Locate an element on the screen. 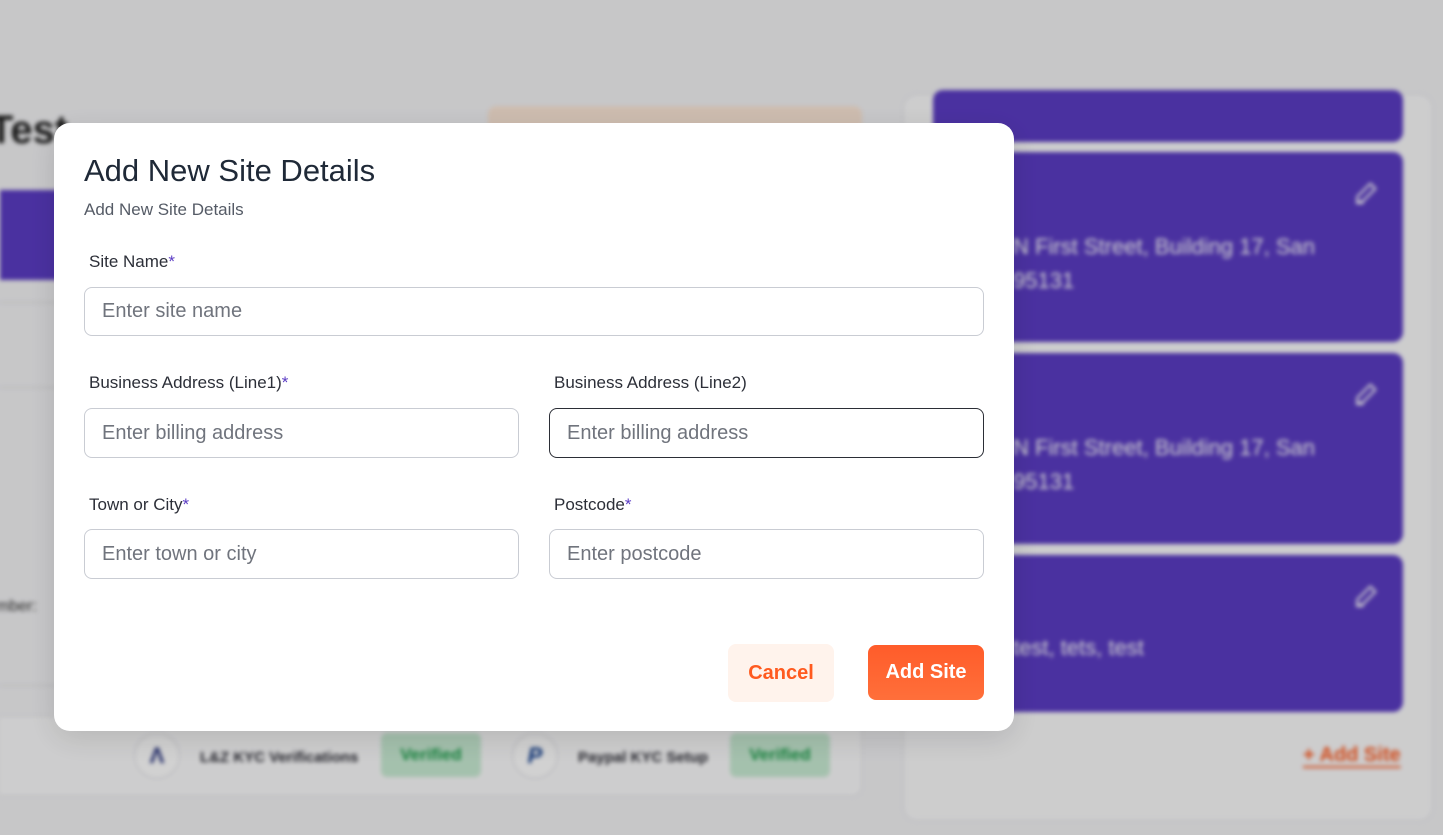  address-line1-label-text: Business Address (Line1) is located at coordinates (185, 382).